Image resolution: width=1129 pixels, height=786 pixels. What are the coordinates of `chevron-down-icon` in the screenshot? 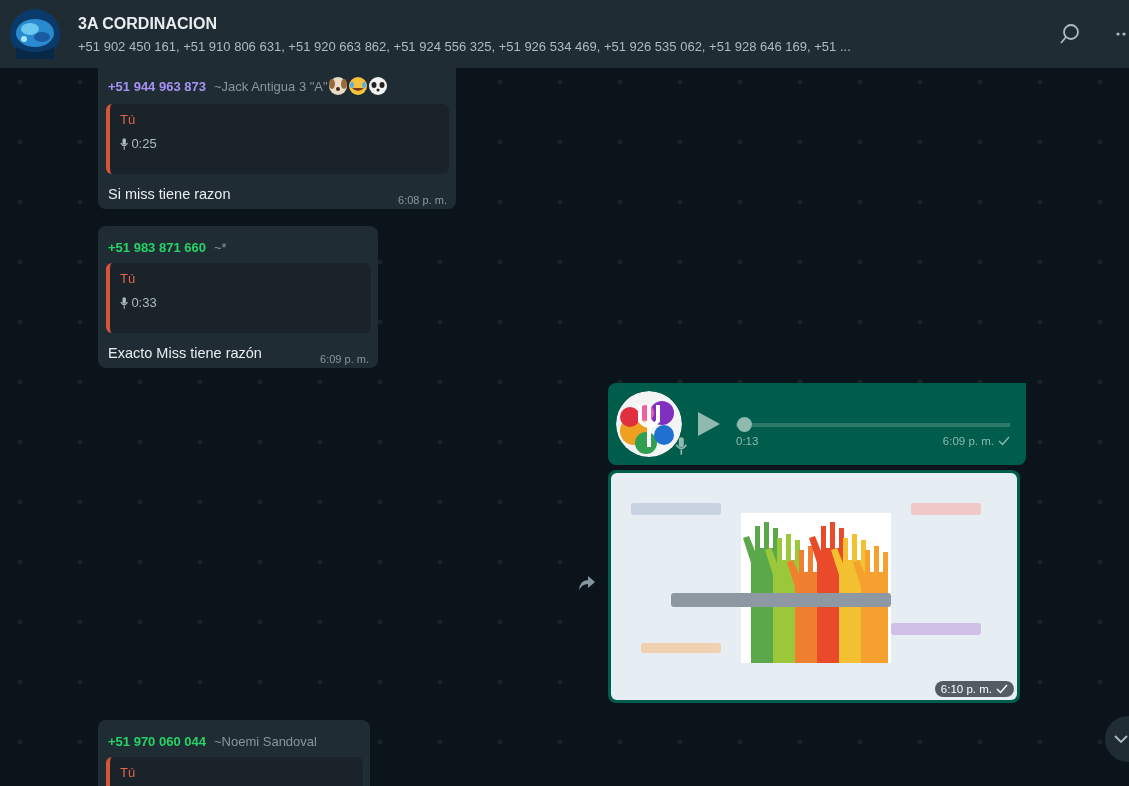 It's located at (1121, 738).